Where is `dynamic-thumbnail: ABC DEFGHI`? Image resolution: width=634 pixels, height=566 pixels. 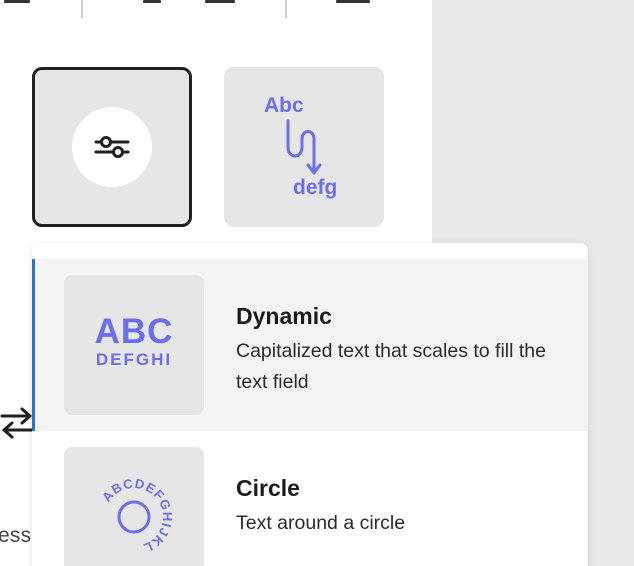
dynamic-thumbnail: ABC DEFGHI is located at coordinates (134, 345).